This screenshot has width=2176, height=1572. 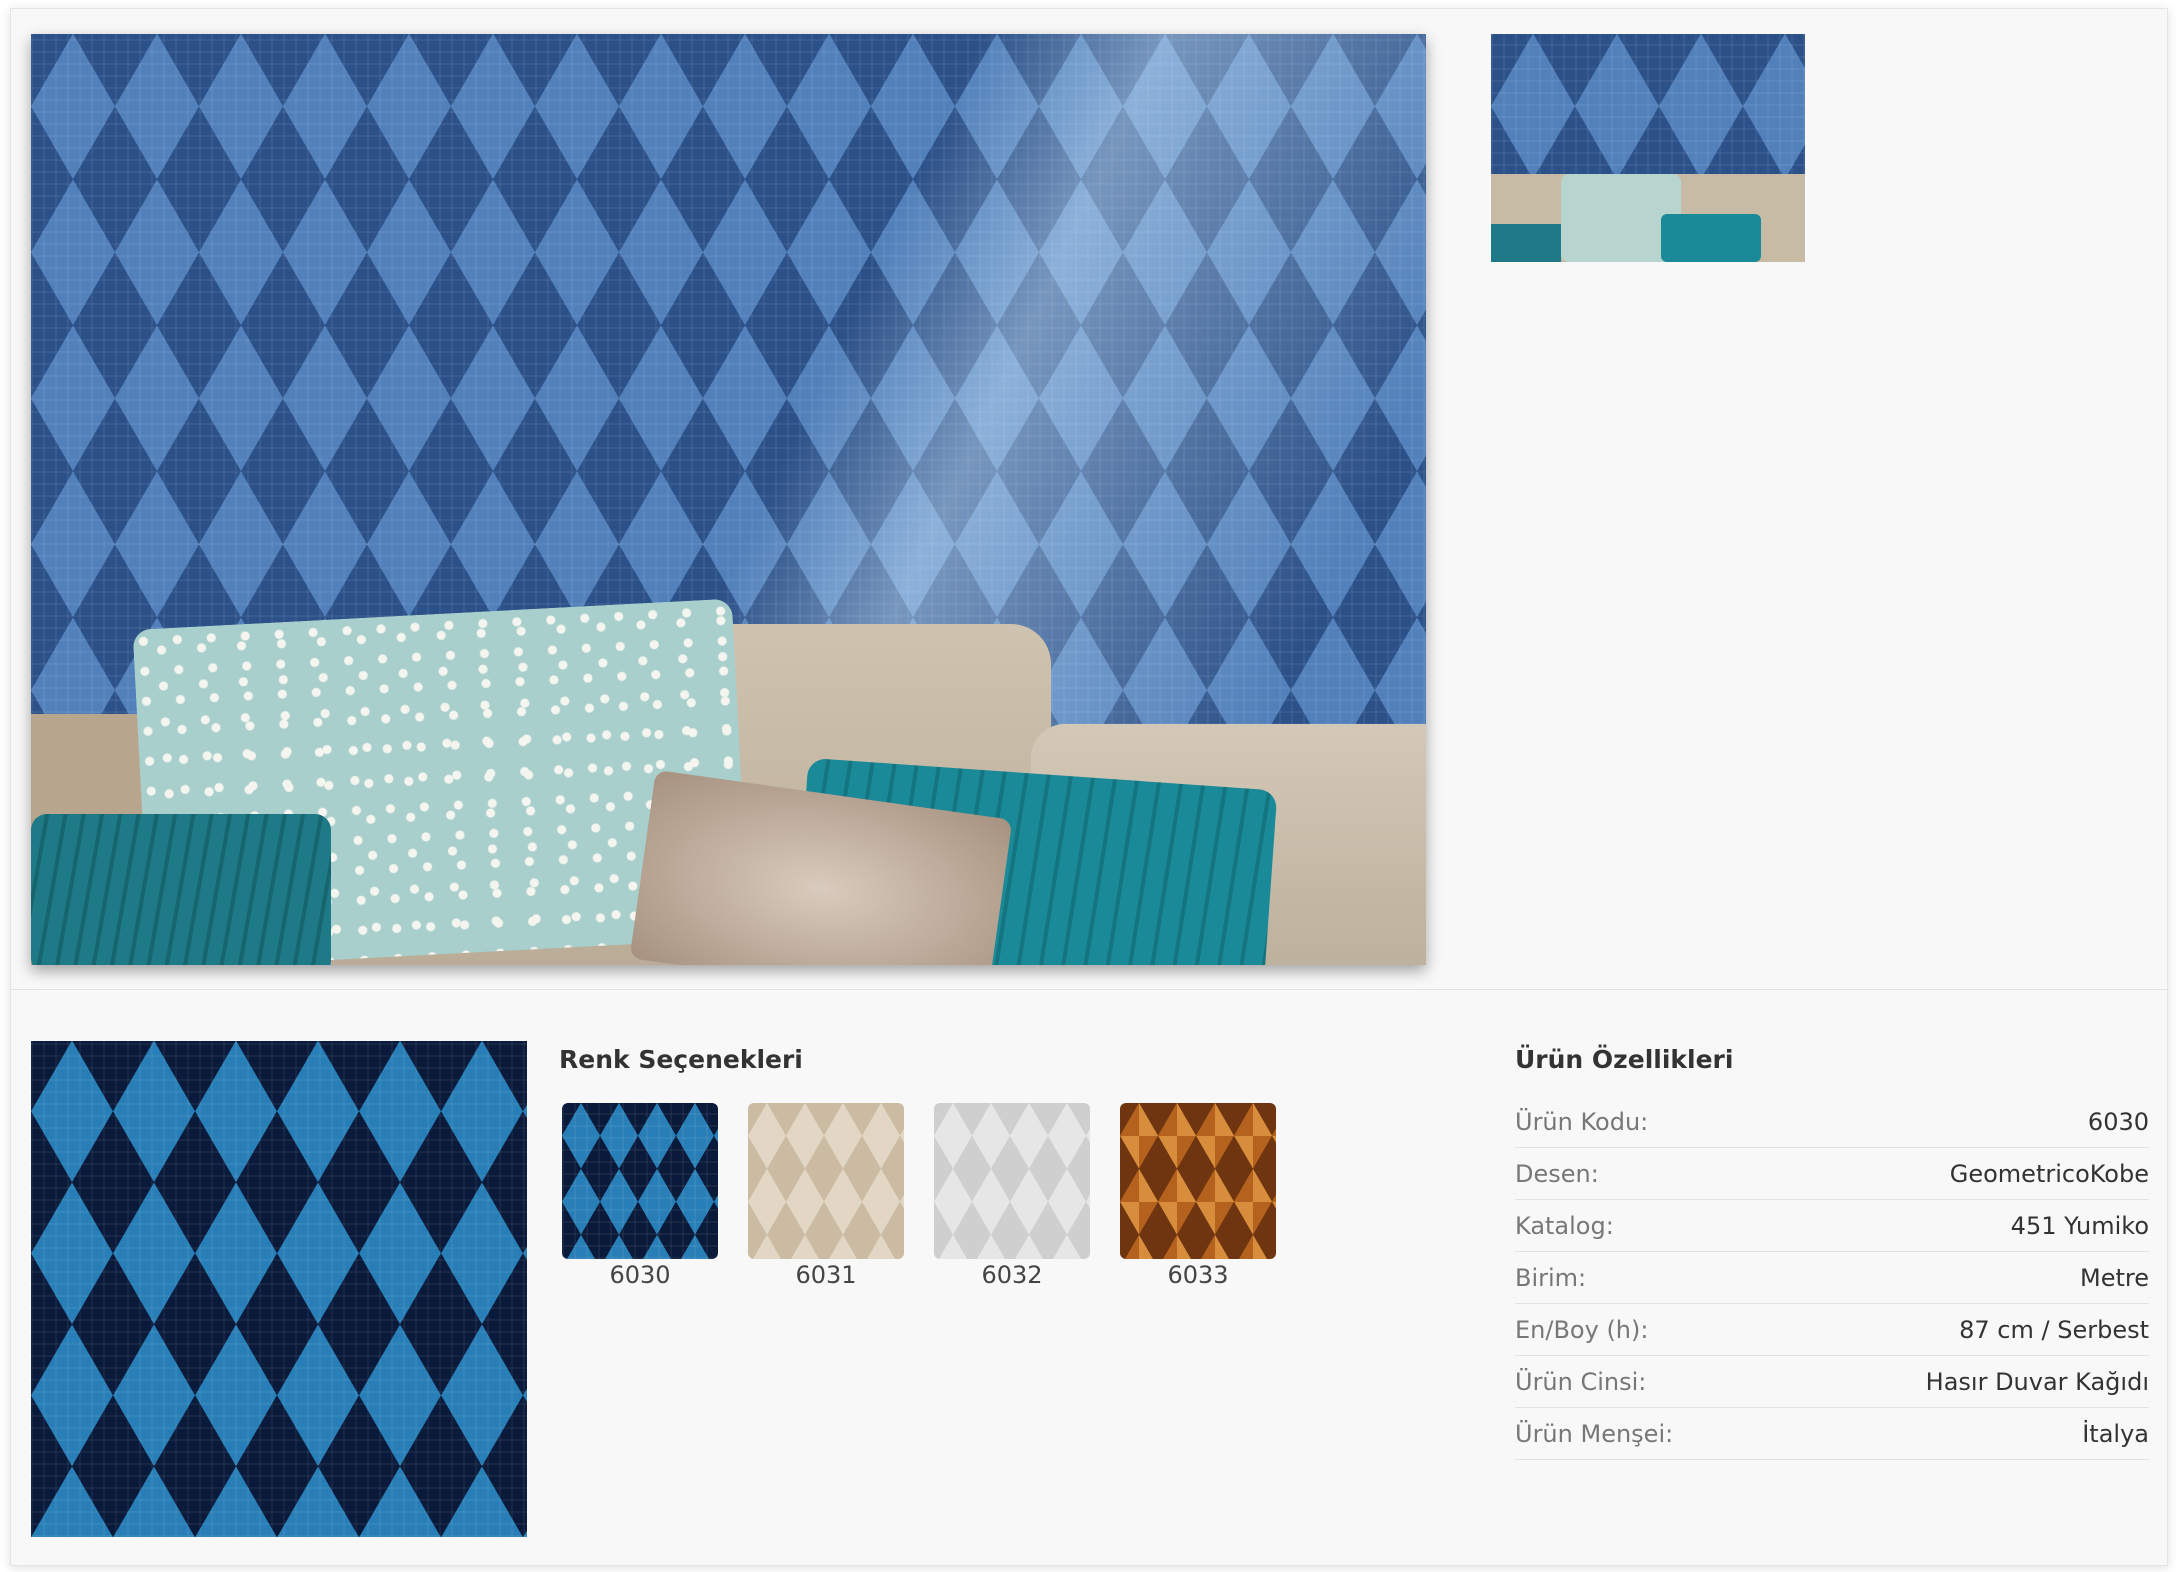 I want to click on color-option-6031: 6031, so click(x=826, y=1196).